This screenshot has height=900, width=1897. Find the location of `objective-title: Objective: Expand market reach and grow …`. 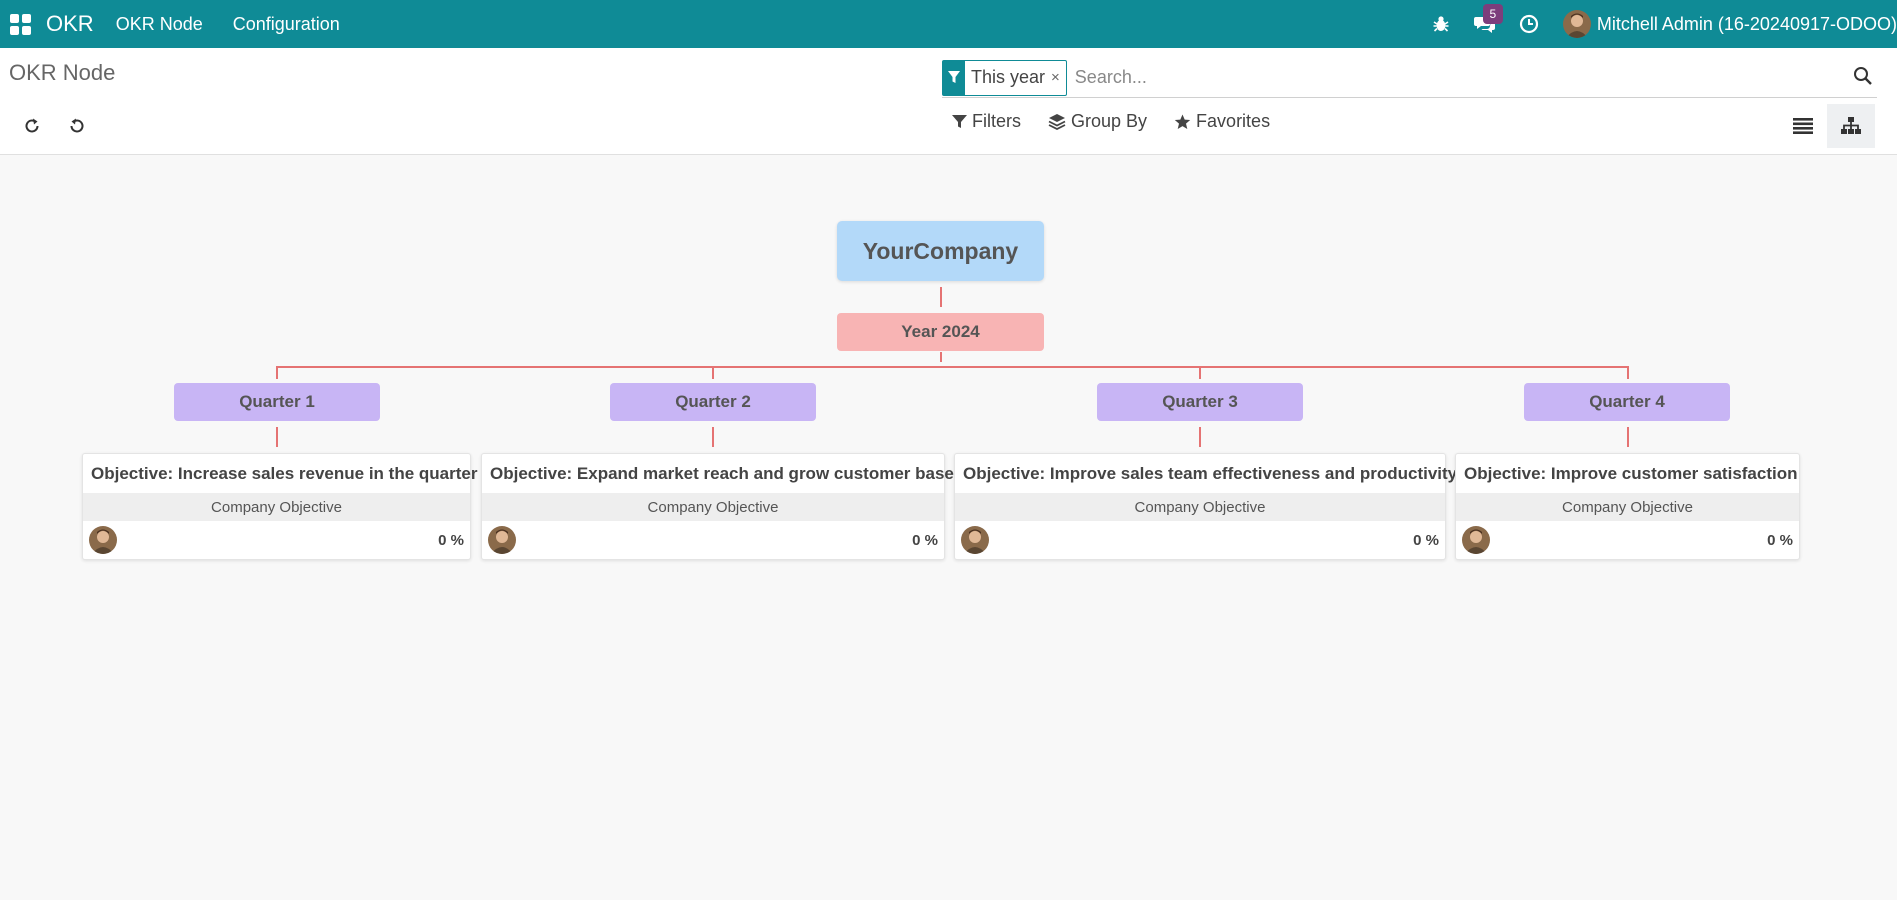

objective-title: Objective: Expand market reach and grow … is located at coordinates (722, 473).